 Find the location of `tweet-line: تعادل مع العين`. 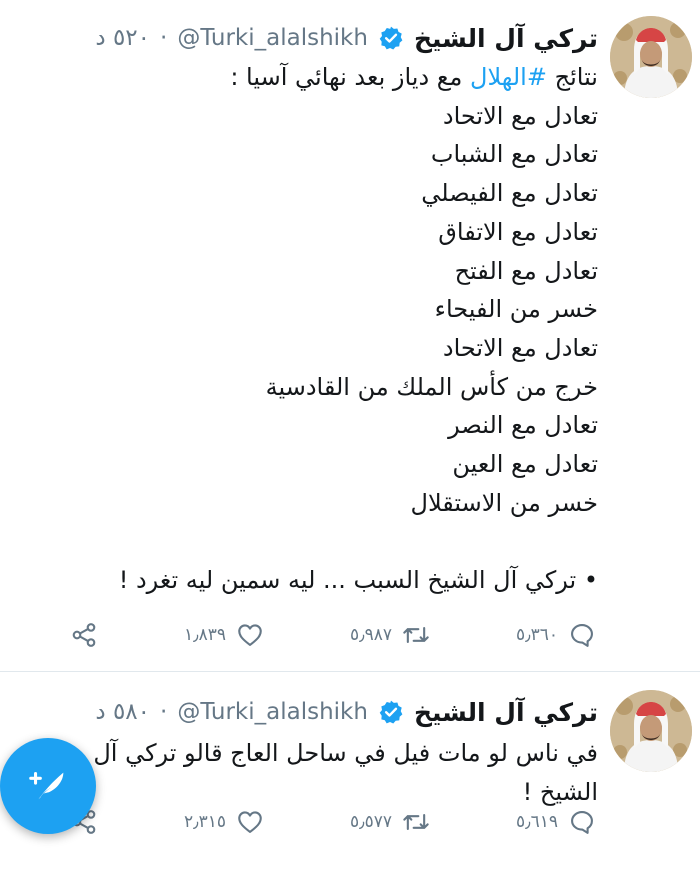

tweet-line: تعادل مع العين is located at coordinates (525, 464).